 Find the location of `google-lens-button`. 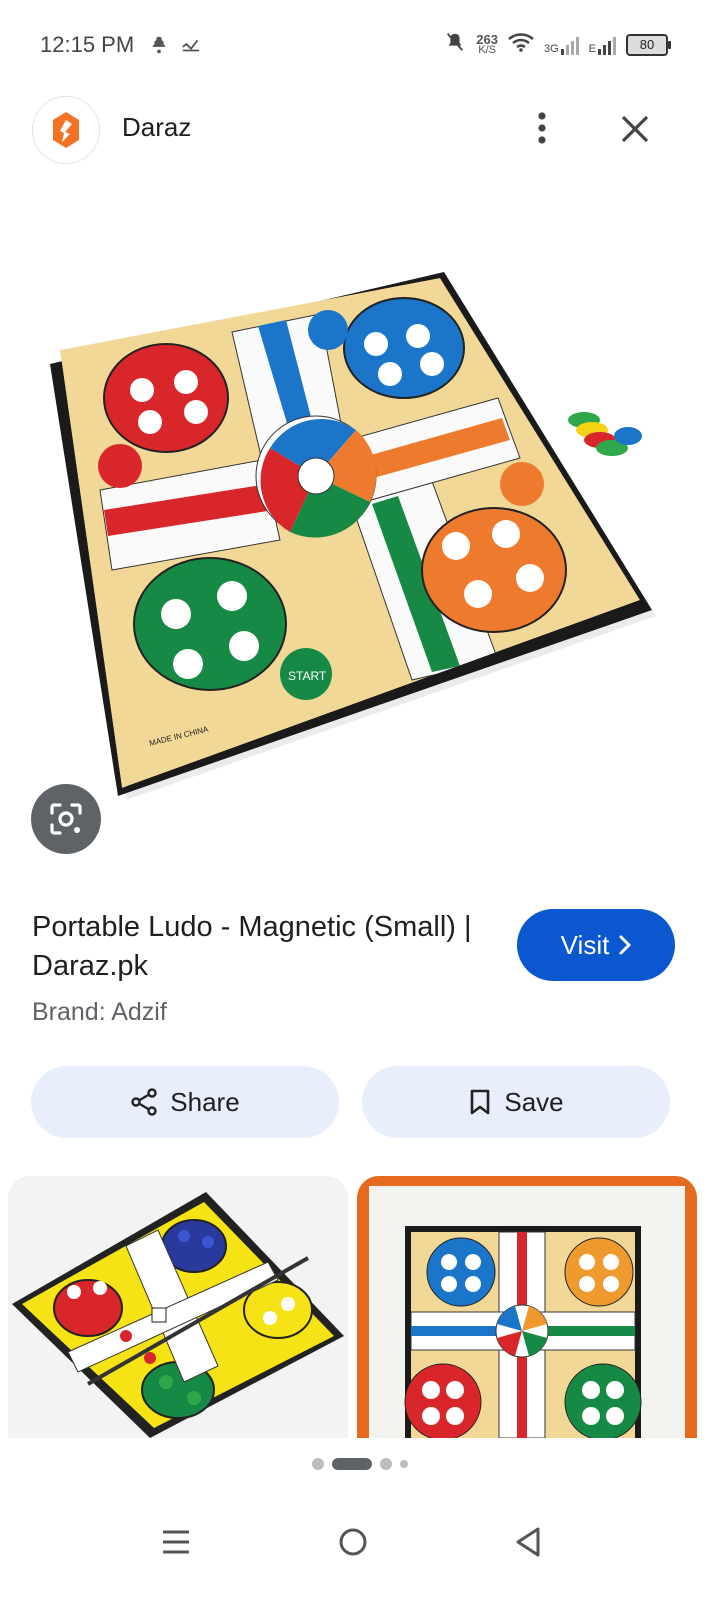

google-lens-button is located at coordinates (66, 819).